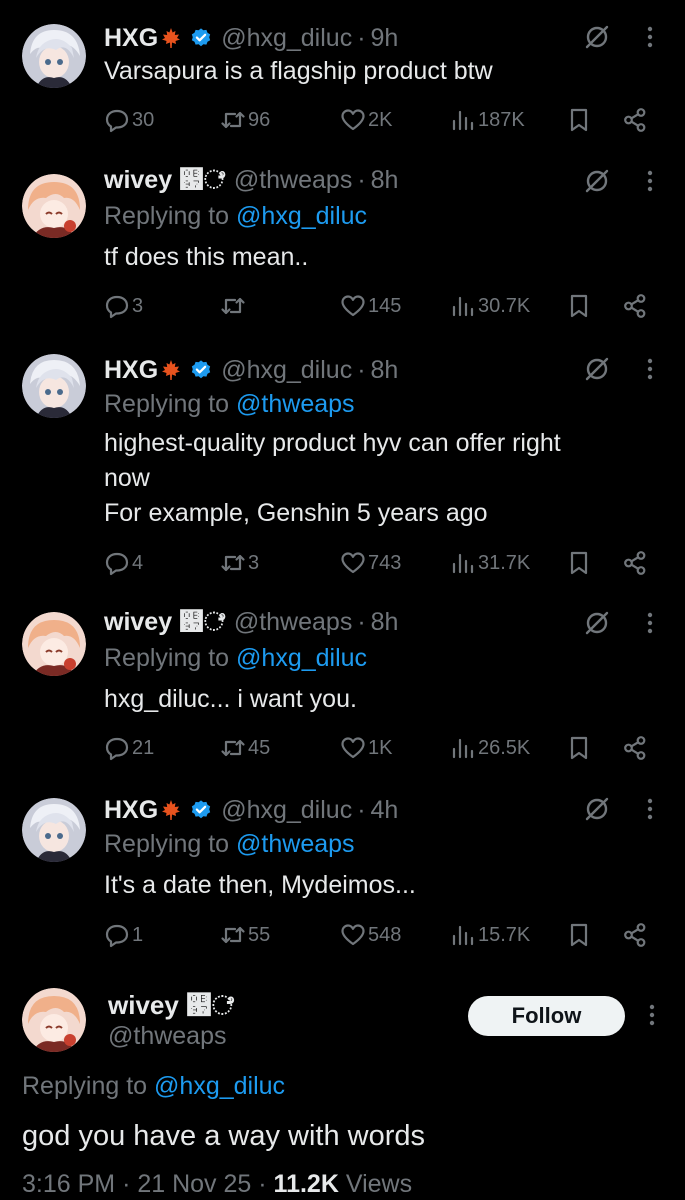 The image size is (685, 1200). I want to click on repost-button: 96, so click(245, 120).